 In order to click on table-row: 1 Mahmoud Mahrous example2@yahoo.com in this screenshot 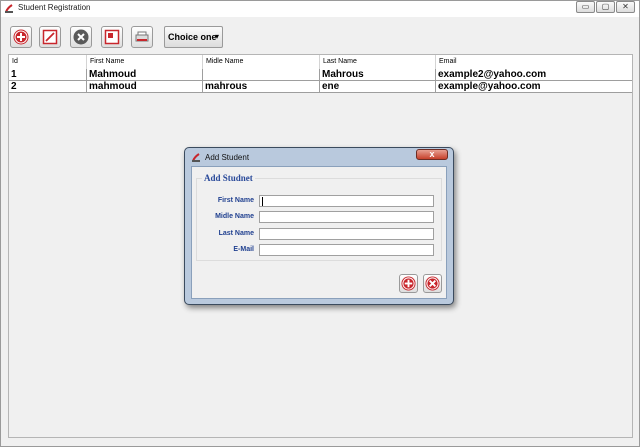, I will do `click(320, 75)`.